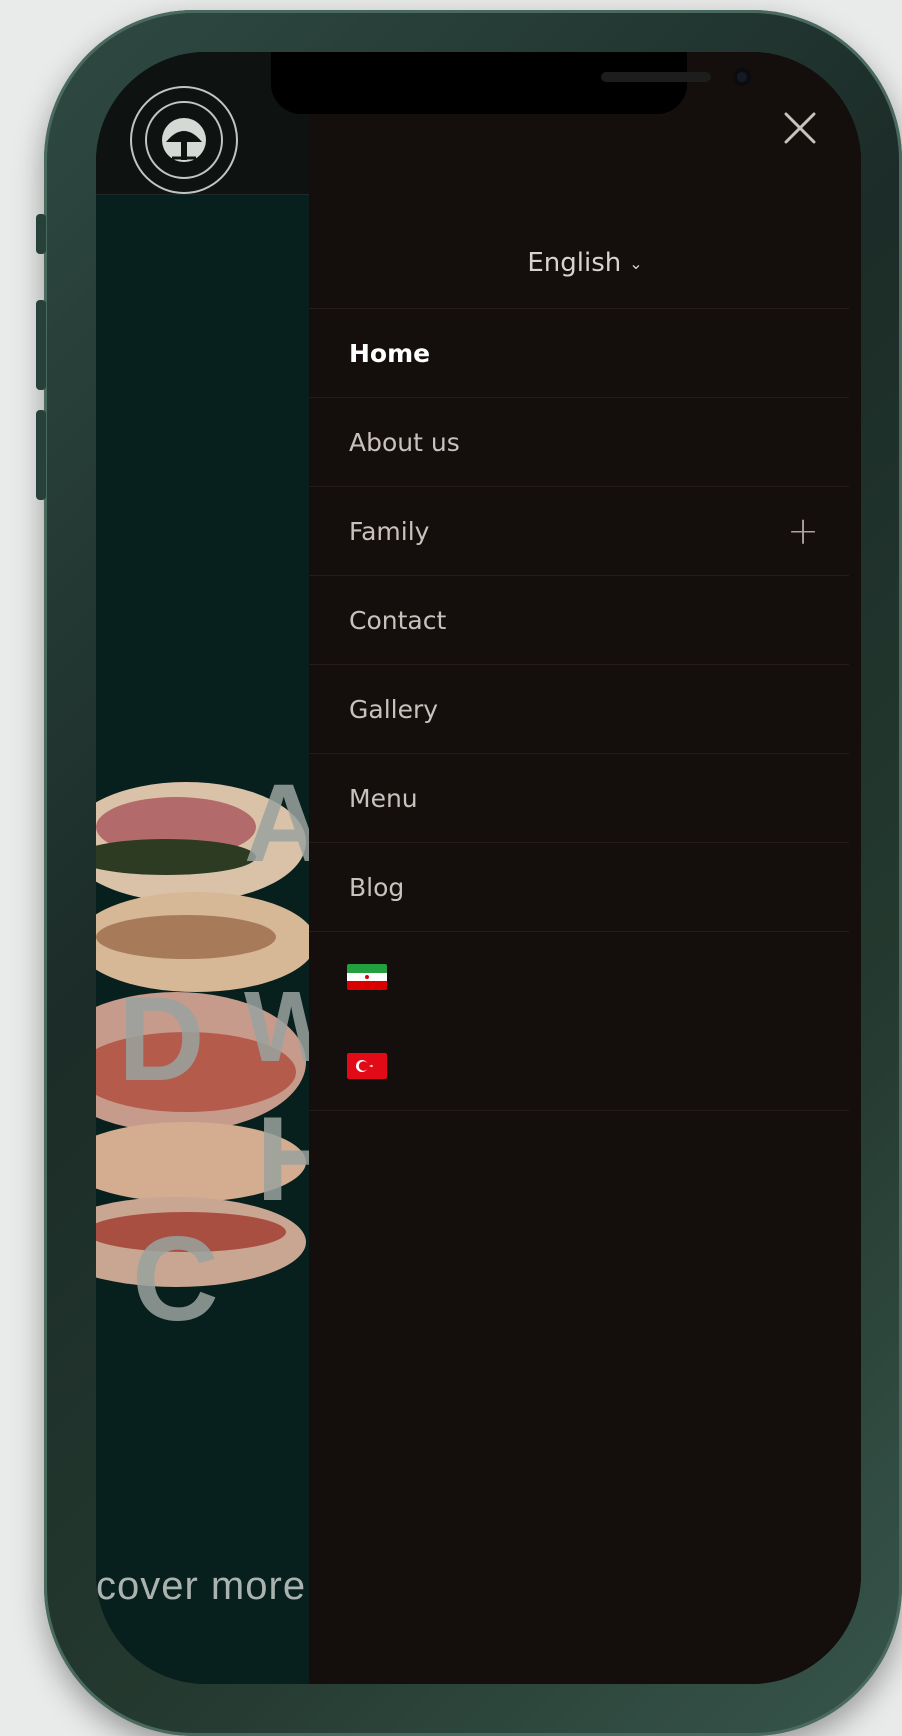 Image resolution: width=902 pixels, height=1736 pixels. Describe the element at coordinates (398, 620) in the screenshot. I see `nav-item-label: Contact` at that location.